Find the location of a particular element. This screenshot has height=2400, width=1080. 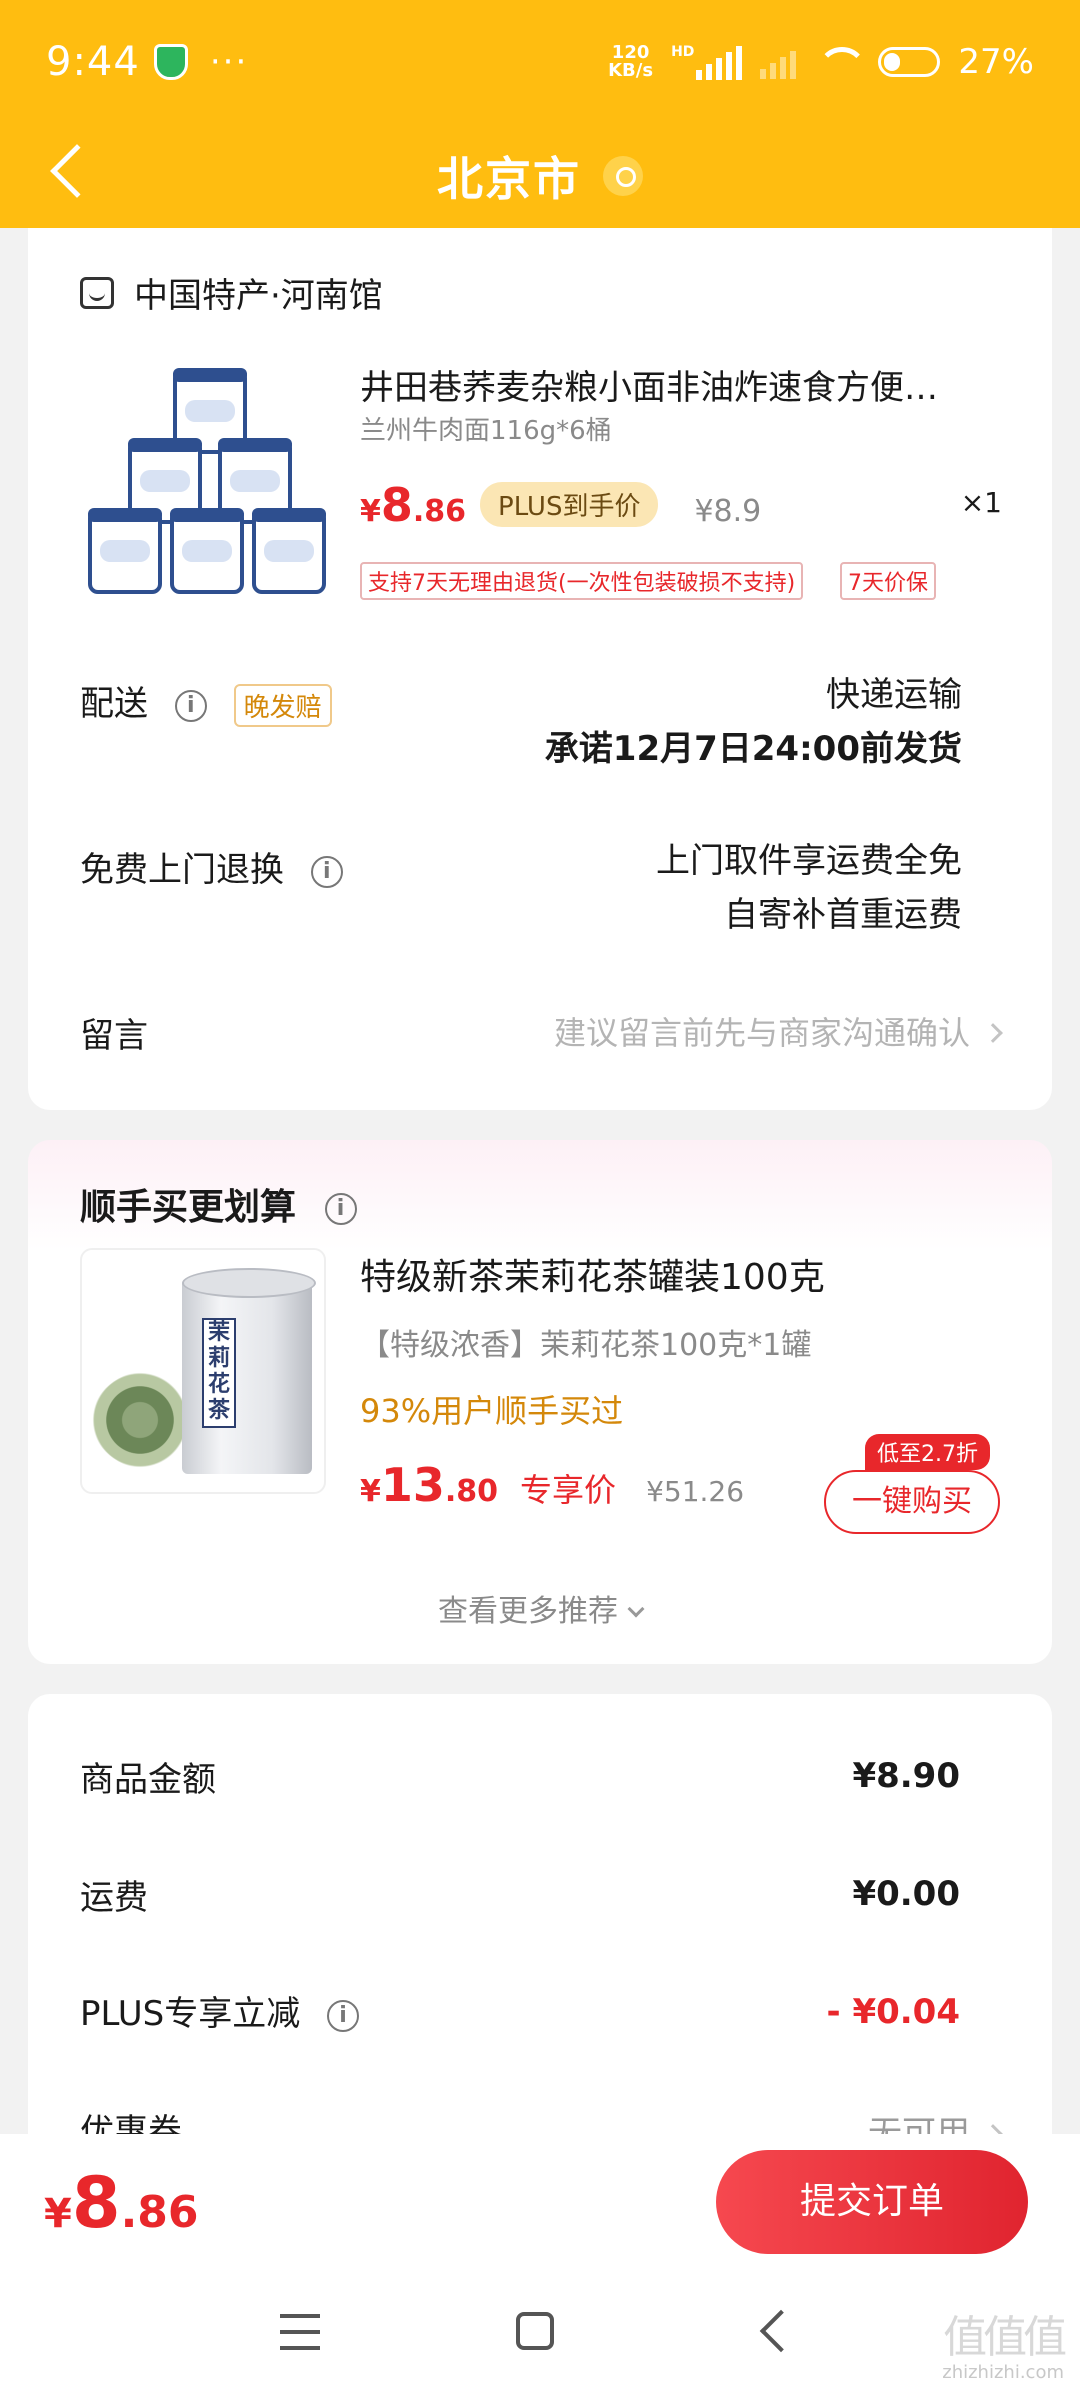

returns-label-row: 免费上门退换 i is located at coordinates (211, 866).